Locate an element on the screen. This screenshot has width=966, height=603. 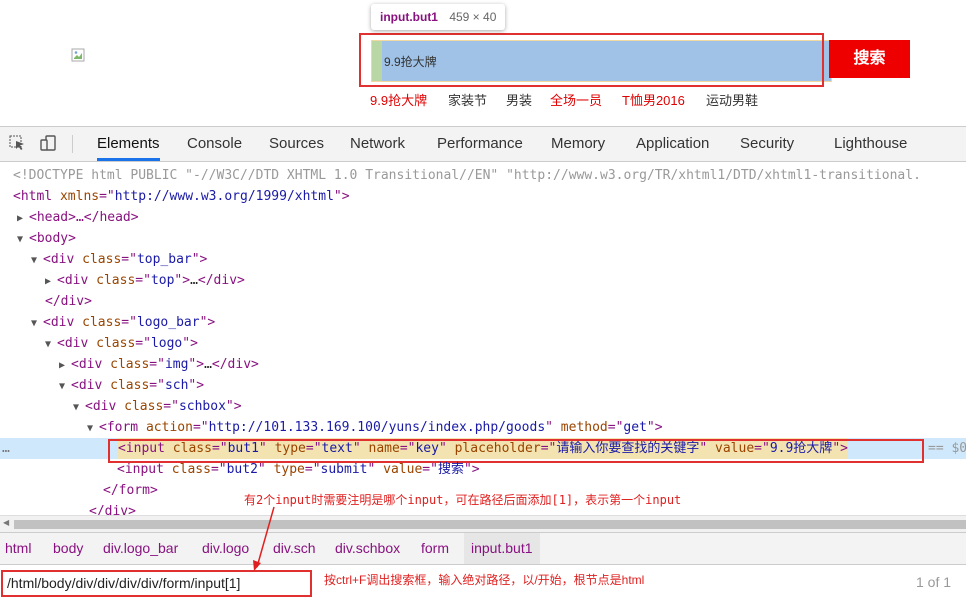
device-toolbar-icon is located at coordinates (48, 143).